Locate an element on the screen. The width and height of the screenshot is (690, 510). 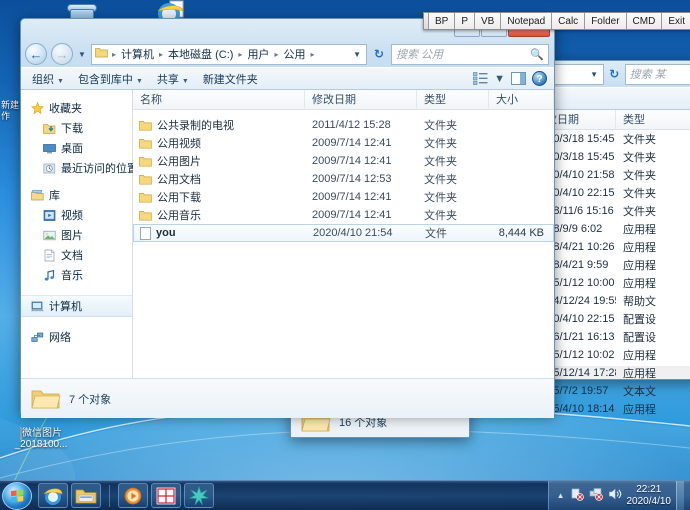
system-tray: ▲ 22:21 2020/4/10 is located at coordinates (618, 495).